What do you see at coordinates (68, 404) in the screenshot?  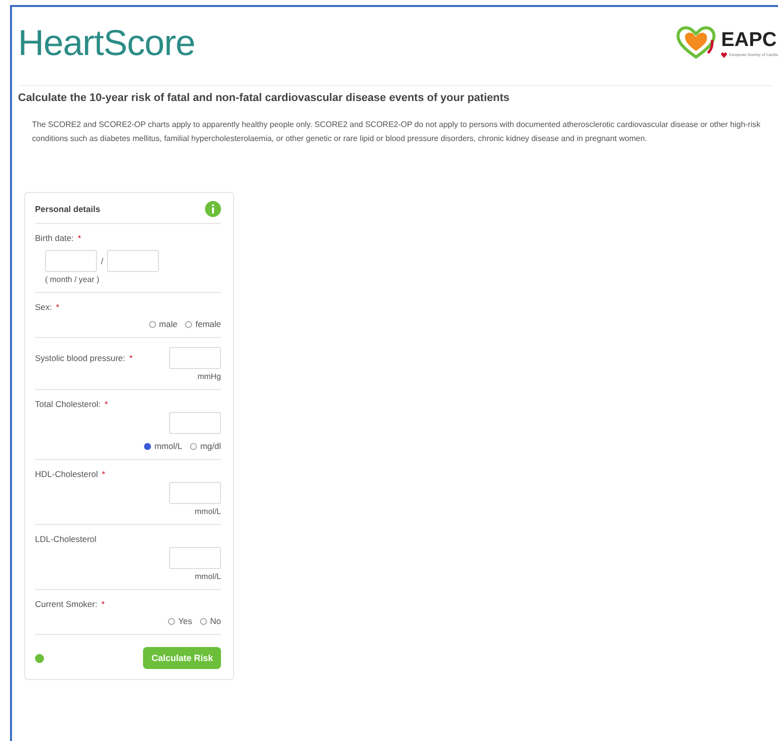 I see `field-label: Total Cholesterol:` at bounding box center [68, 404].